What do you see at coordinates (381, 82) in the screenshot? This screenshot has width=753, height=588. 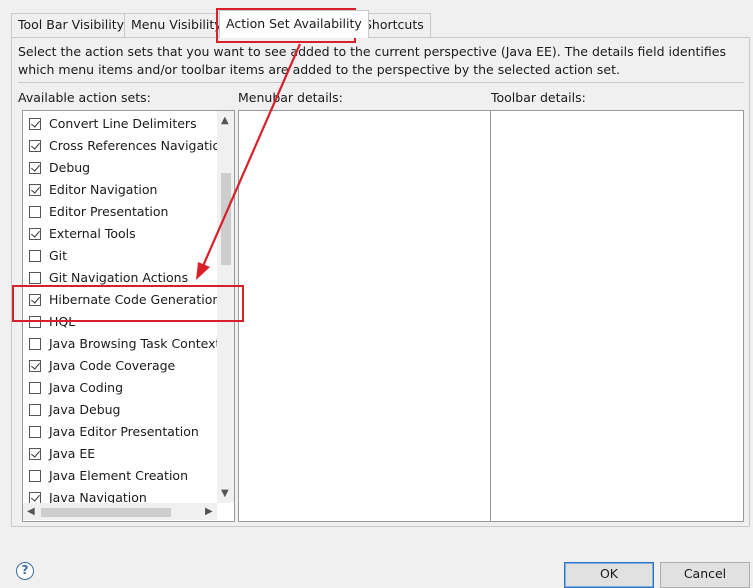 I see `separator` at bounding box center [381, 82].